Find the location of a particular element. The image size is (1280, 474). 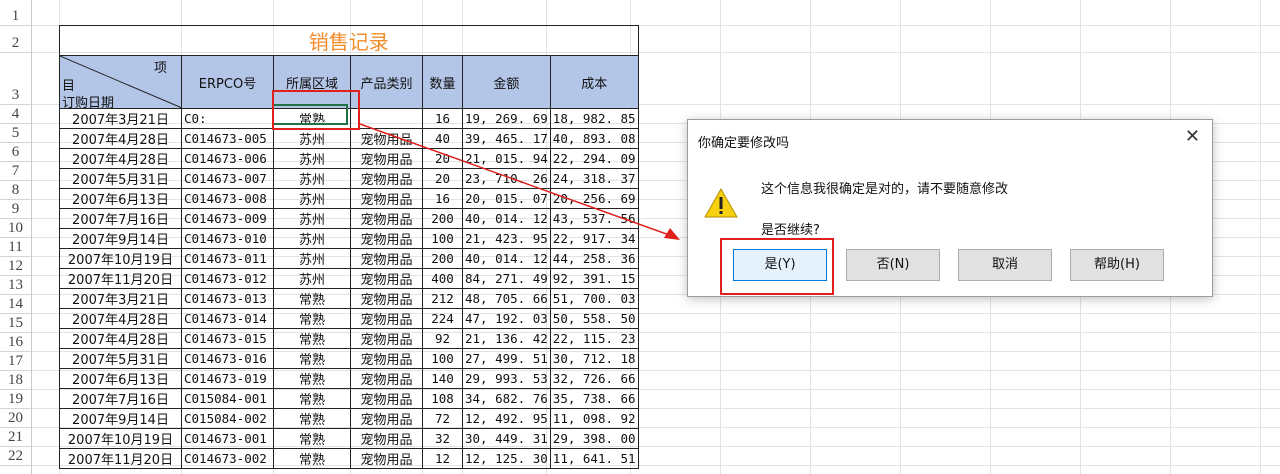

help-button: 帮助(H) is located at coordinates (1117, 265).